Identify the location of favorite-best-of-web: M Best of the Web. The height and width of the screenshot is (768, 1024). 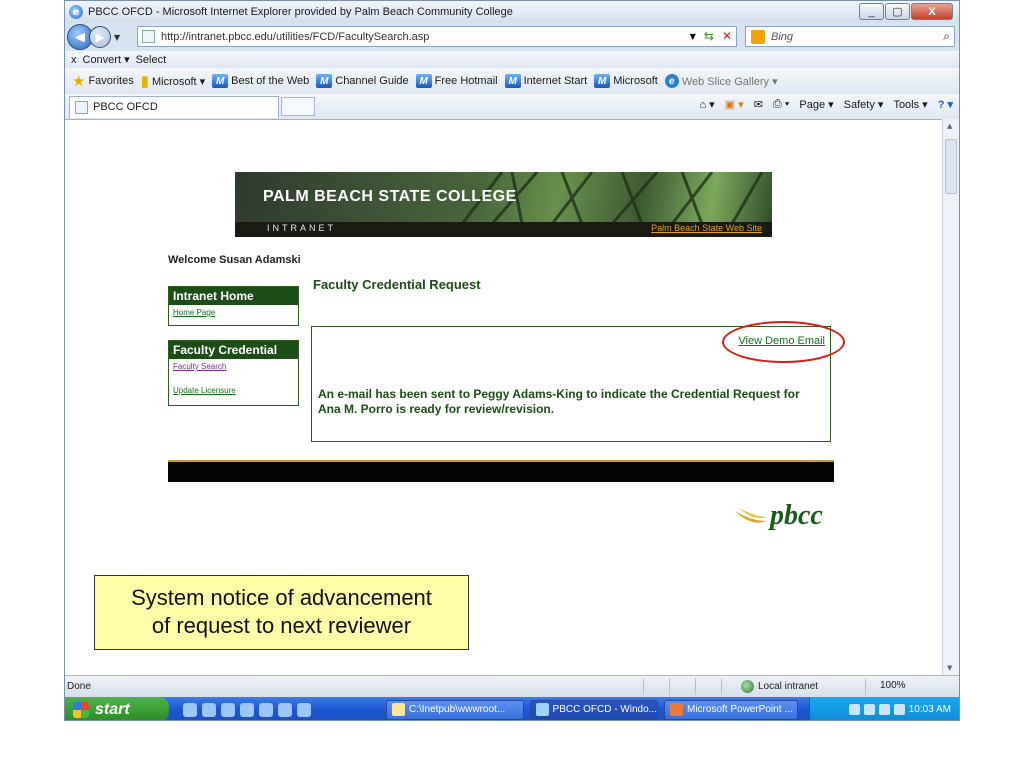
(260, 81).